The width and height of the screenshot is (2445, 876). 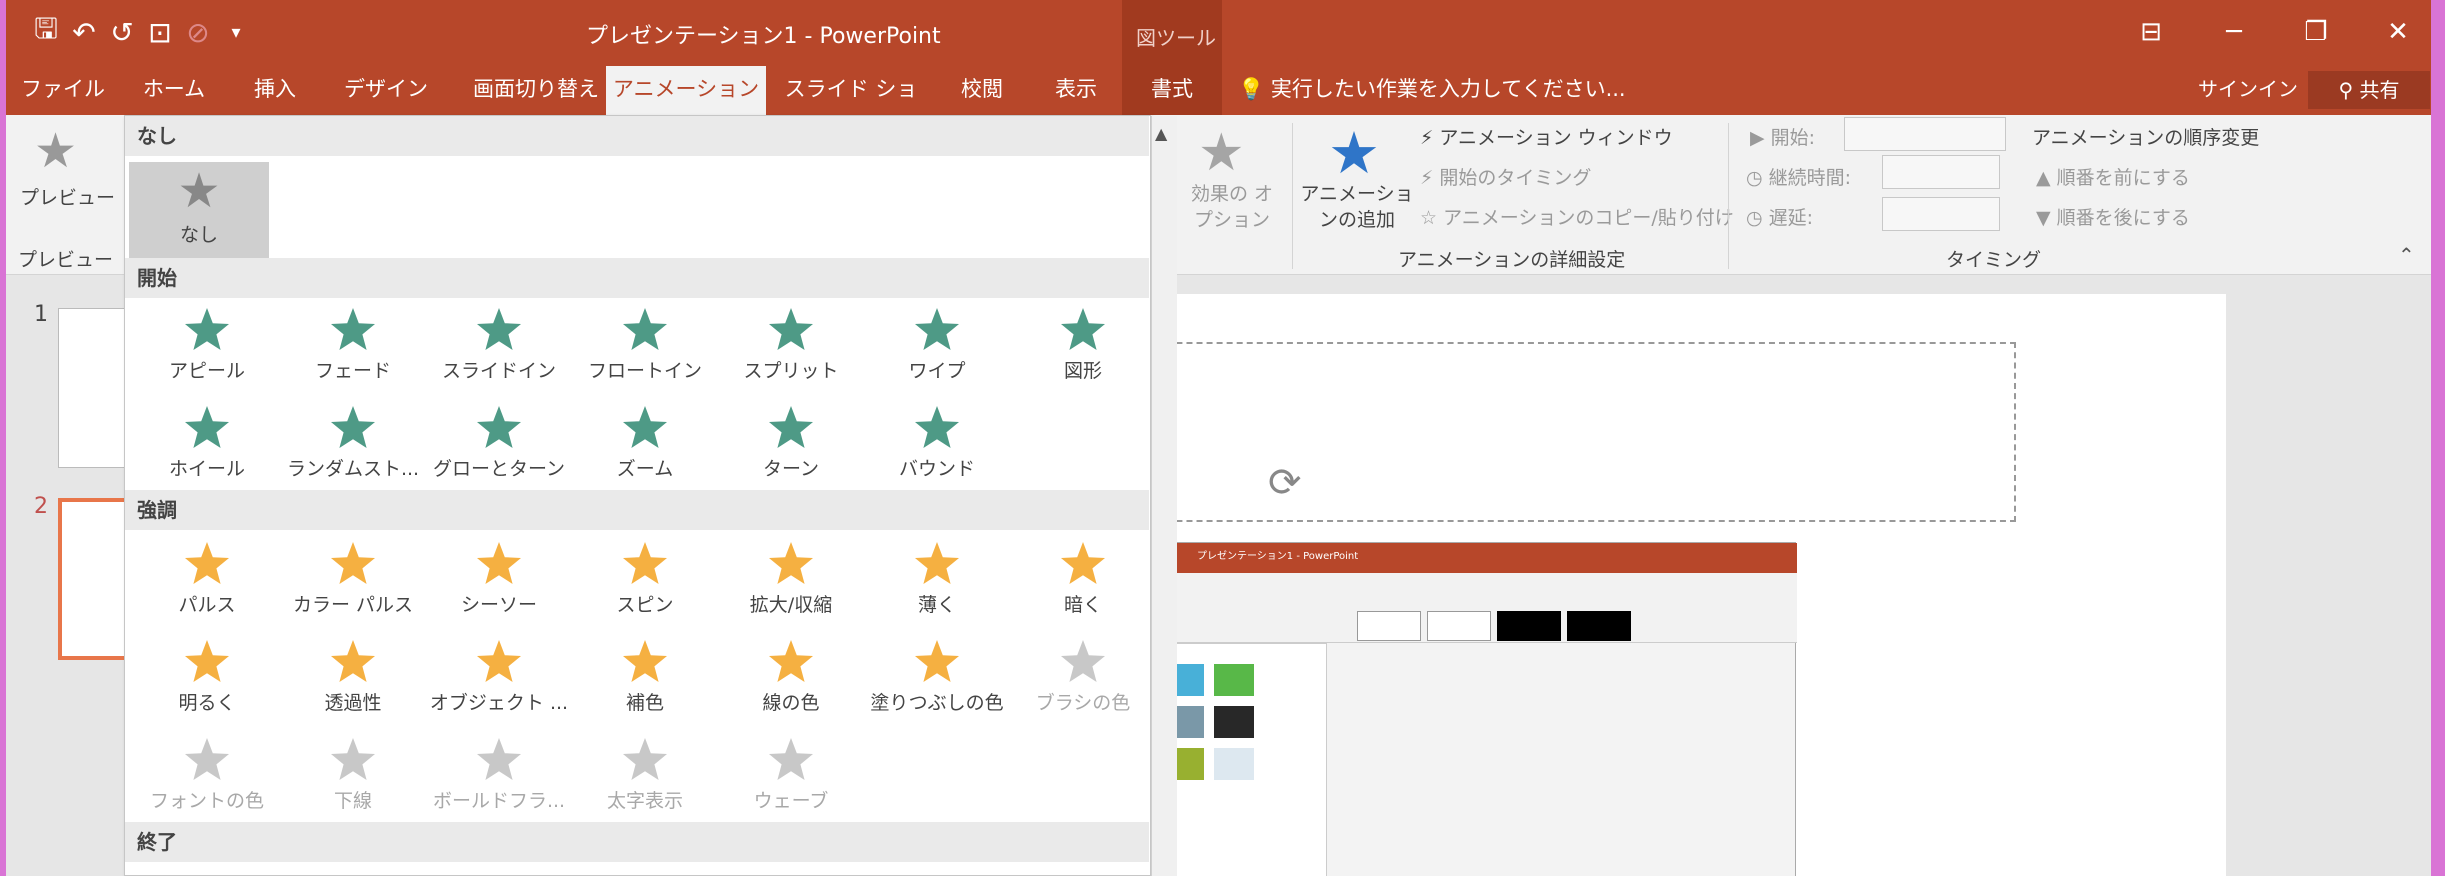 I want to click on animation-window-button: ⚡ アニメーション ウィンドウ, so click(x=1546, y=136).